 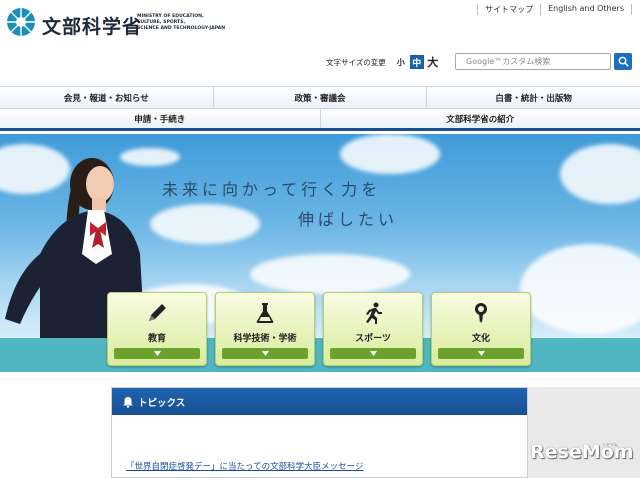 I want to click on nav-application: 申請・手続き, so click(x=160, y=118).